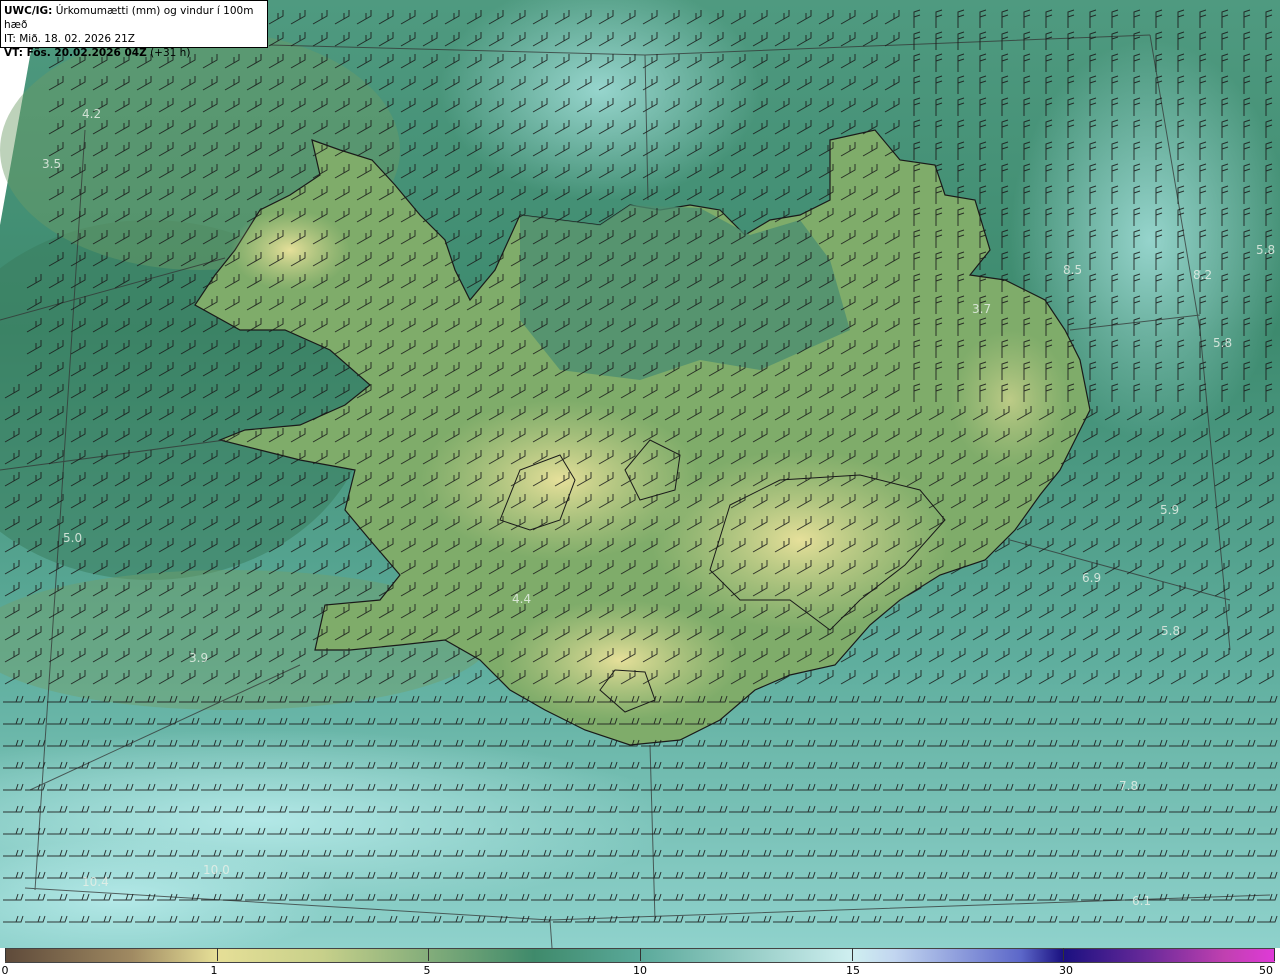 The width and height of the screenshot is (1280, 978). What do you see at coordinates (1141, 901) in the screenshot?
I see `value-label: 6.1` at bounding box center [1141, 901].